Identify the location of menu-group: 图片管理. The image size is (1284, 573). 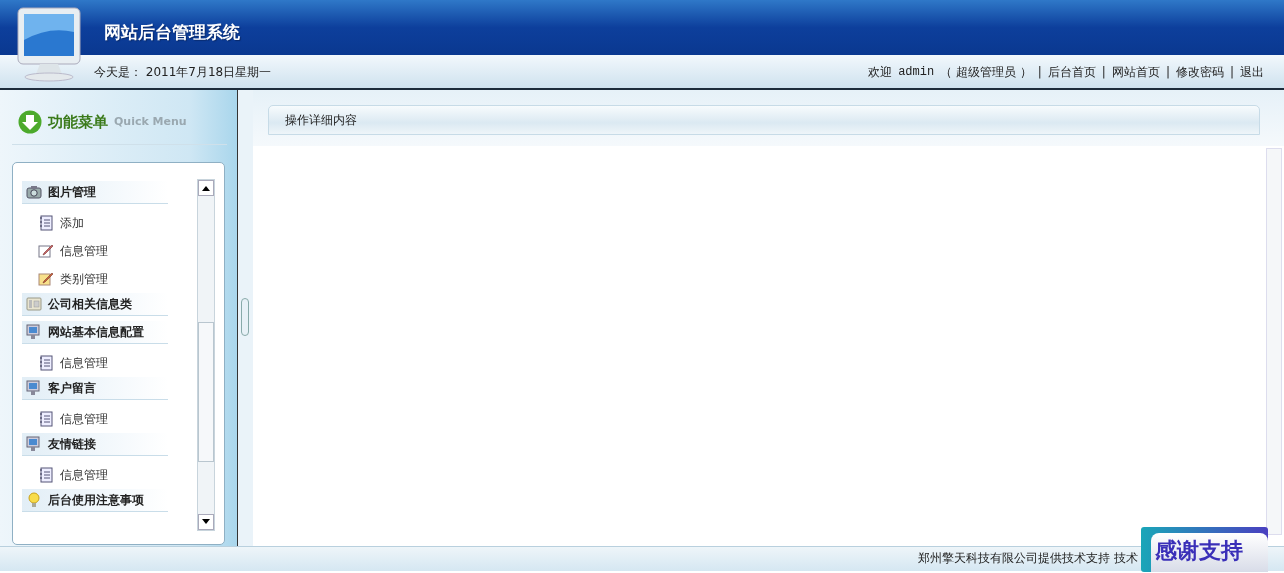
(95, 192).